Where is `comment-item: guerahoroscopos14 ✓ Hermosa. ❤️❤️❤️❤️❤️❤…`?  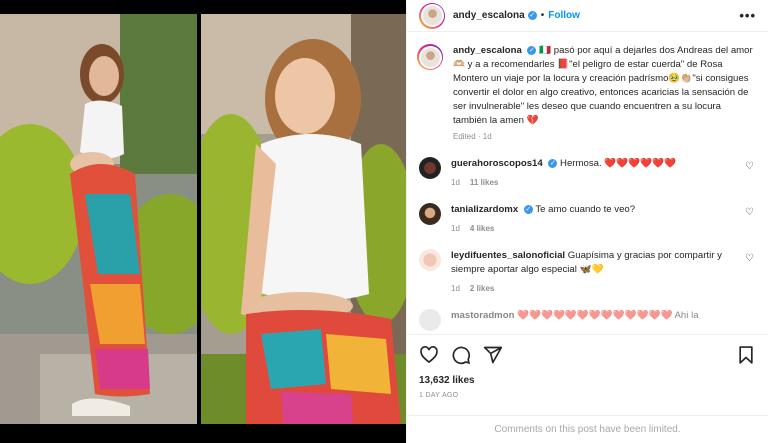
comment-item: guerahoroscopos14 ✓ Hermosa. ❤️❤️❤️❤️❤️❤… is located at coordinates (585, 172).